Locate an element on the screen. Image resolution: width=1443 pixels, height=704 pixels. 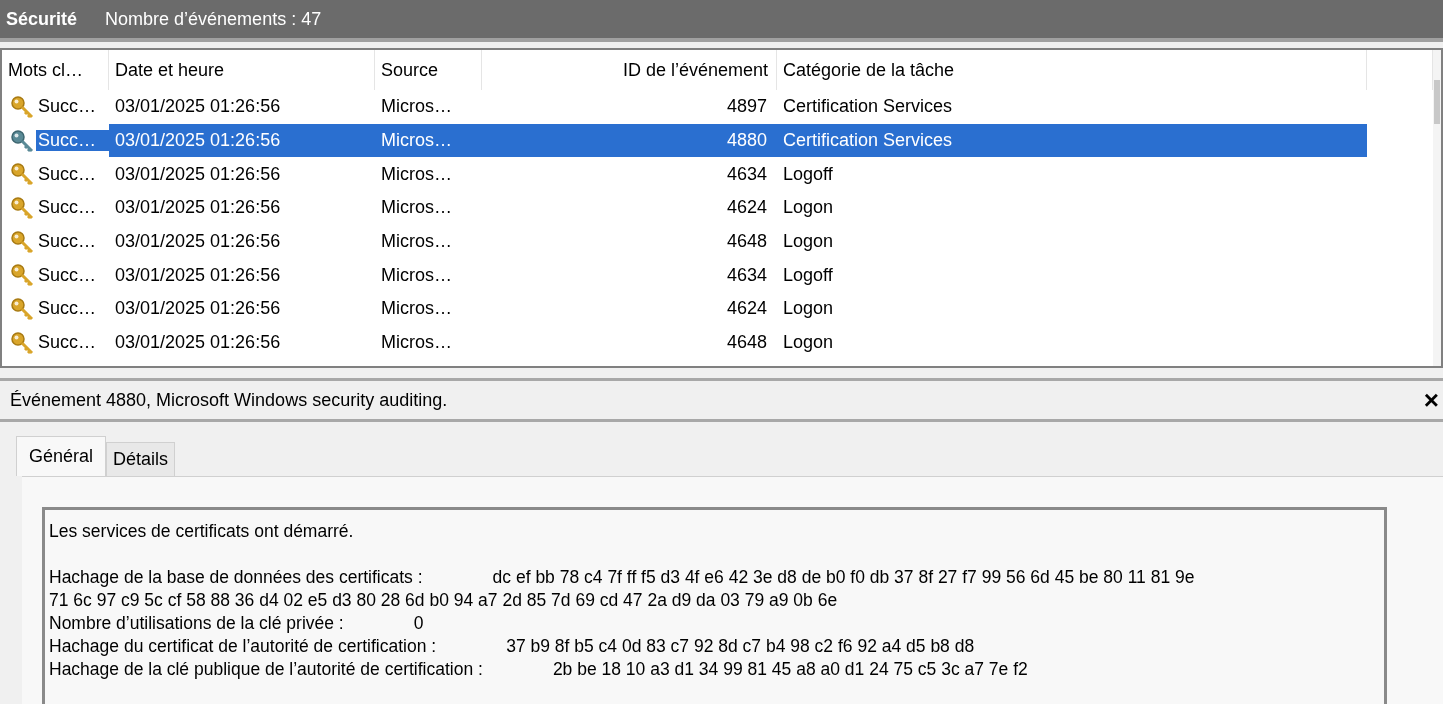
field-value: dc ef bb 78 c4 7f ff f5 d3 4f e6 42 3e d8 de b0 f0 db 37 8f 27 f7 99 56 6d 45 be 80 11 81 9e is located at coordinates (843, 577).